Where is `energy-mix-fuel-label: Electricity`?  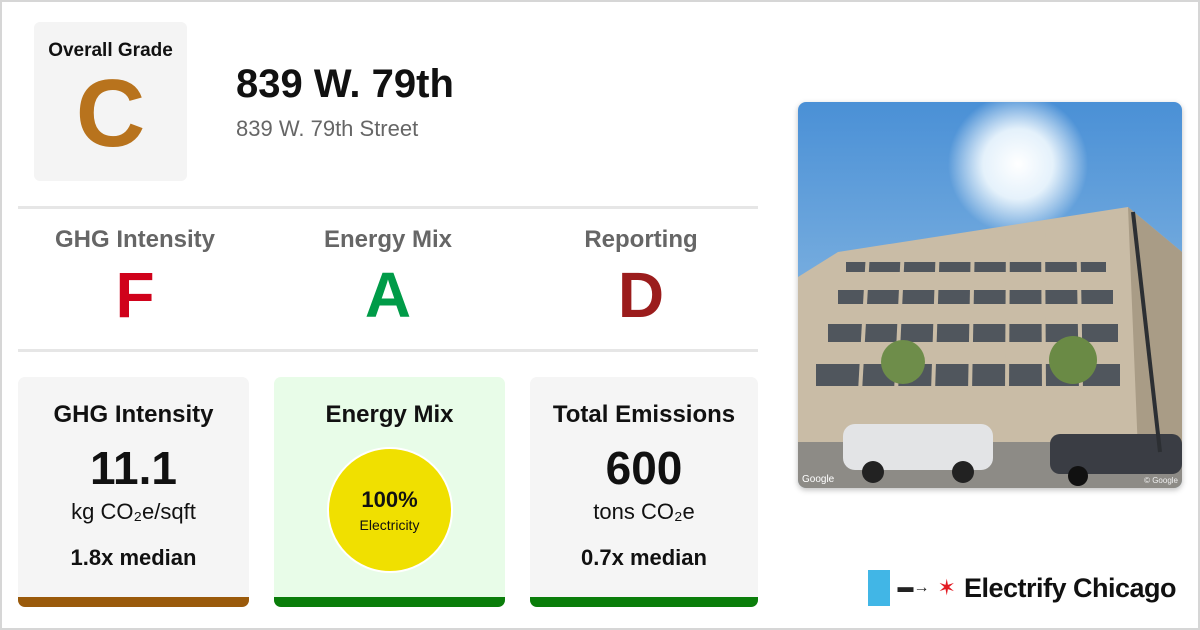
energy-mix-fuel-label: Electricity is located at coordinates (389, 525).